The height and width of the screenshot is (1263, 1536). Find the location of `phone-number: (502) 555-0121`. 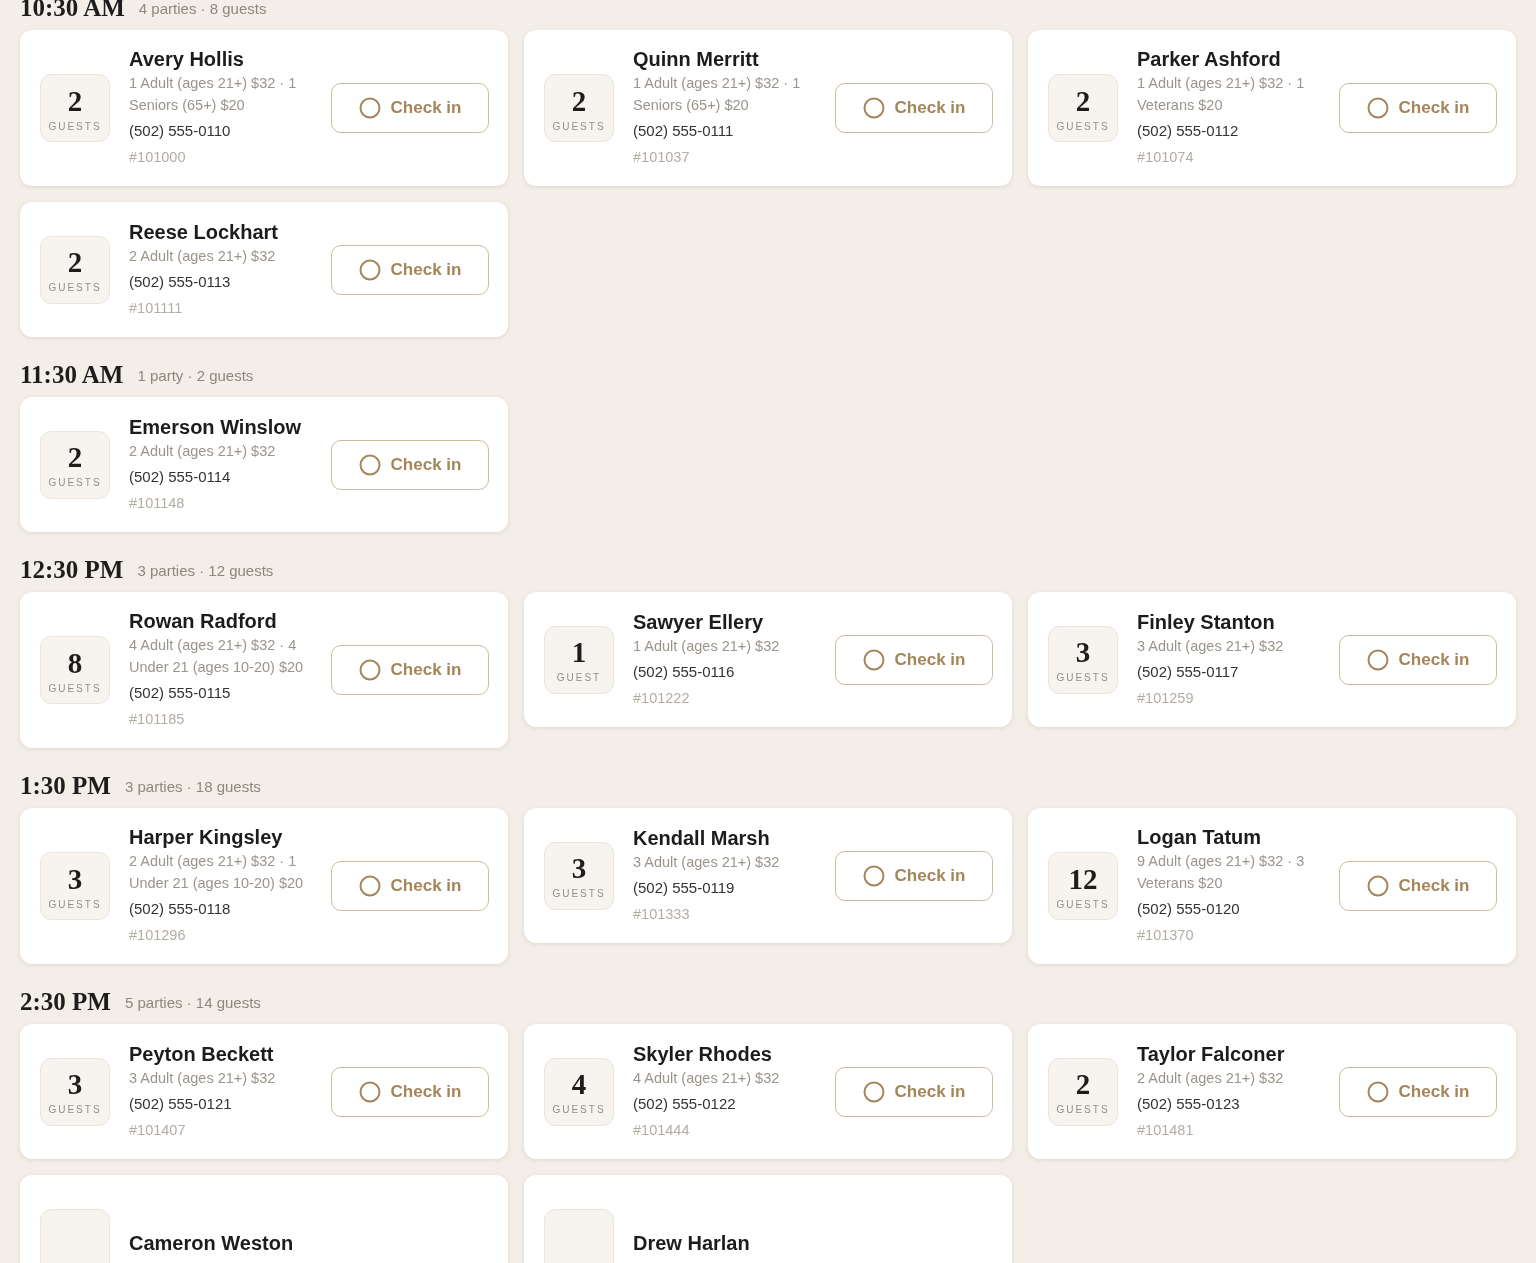

phone-number: (502) 555-0121 is located at coordinates (181, 1103).